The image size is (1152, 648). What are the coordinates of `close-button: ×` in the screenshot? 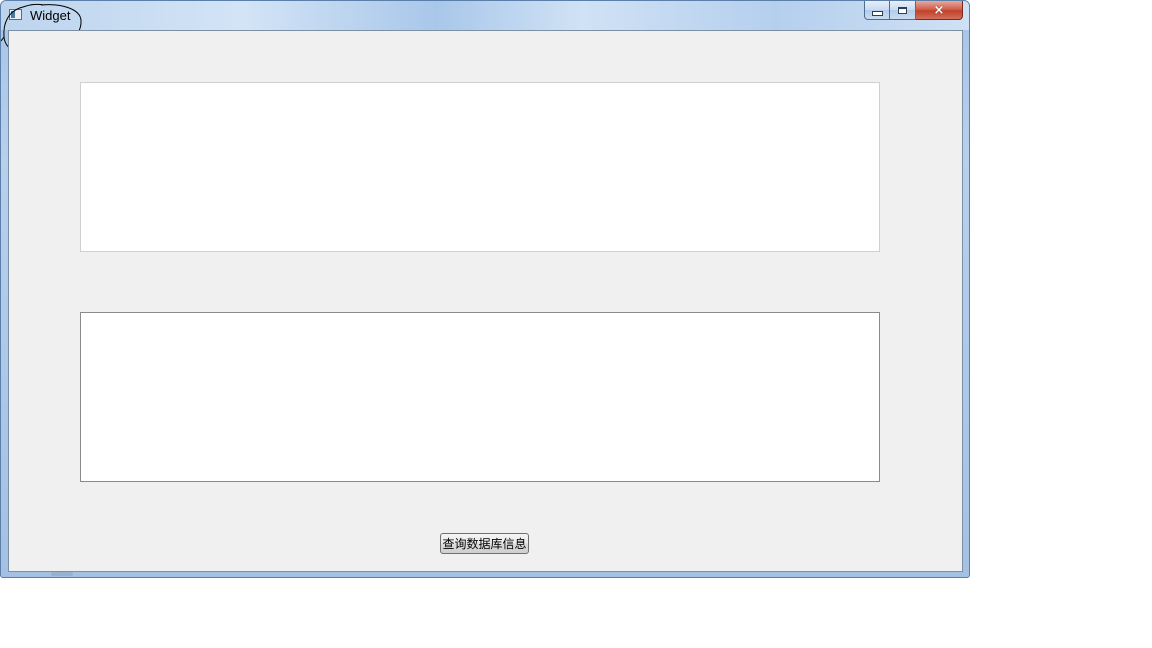 It's located at (939, 10).